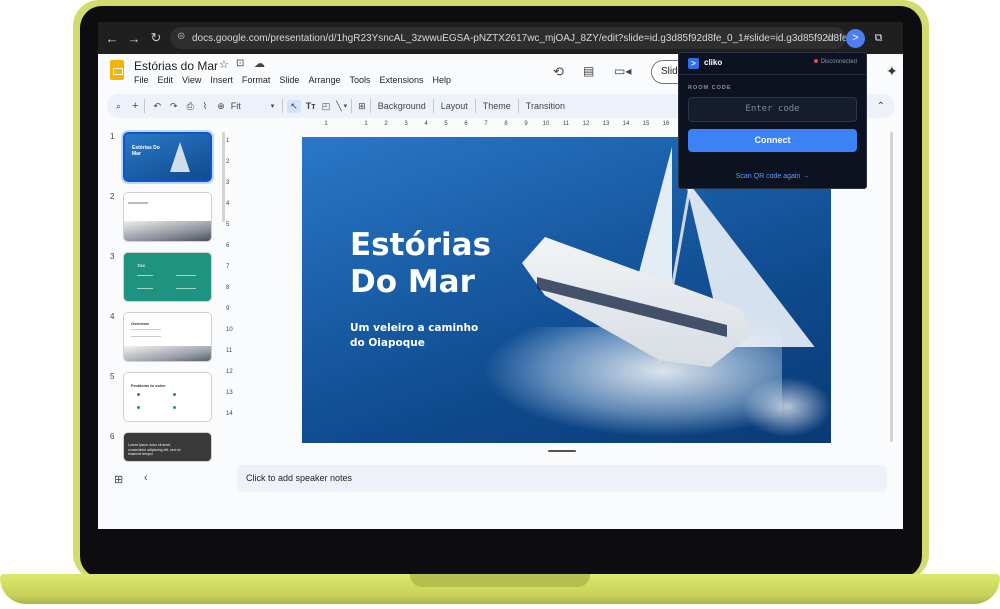 This screenshot has width=1000, height=609. I want to click on select-tool-icon: ↖, so click(294, 106).